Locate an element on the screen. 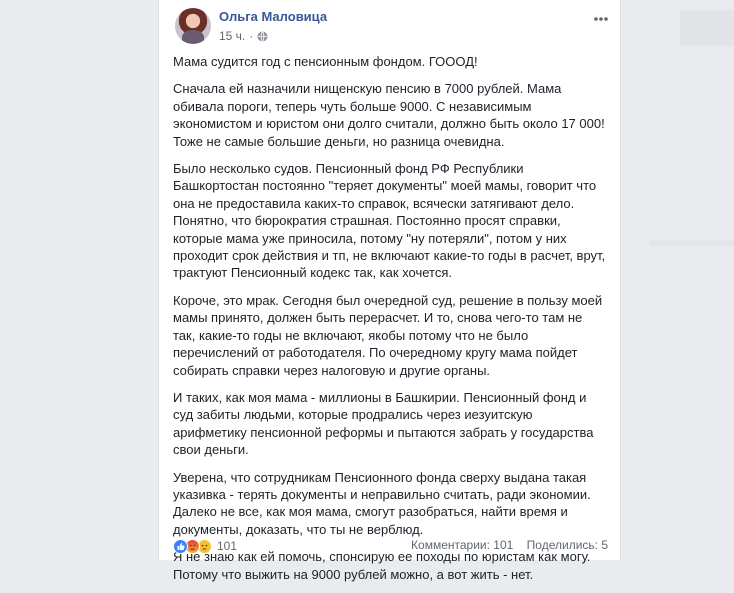 The height and width of the screenshot is (593, 734). right-column-blurred-card is located at coordinates (707, 28).